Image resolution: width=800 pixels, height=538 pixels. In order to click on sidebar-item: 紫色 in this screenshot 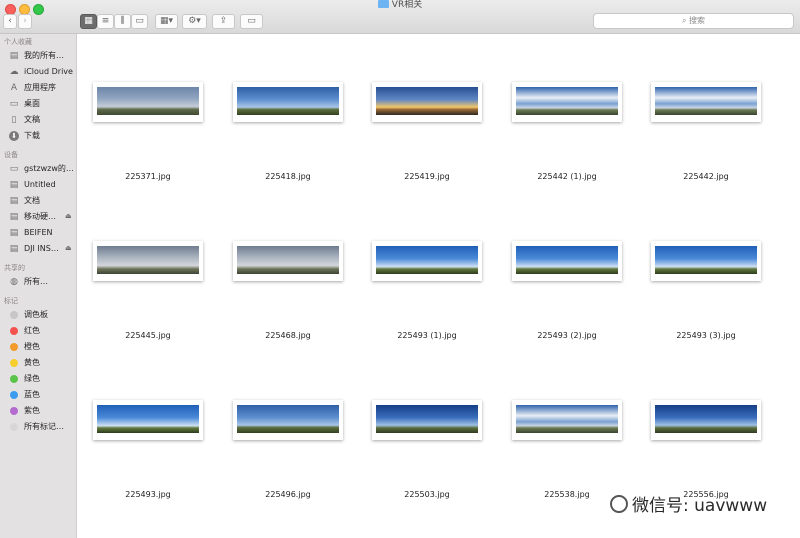, I will do `click(38, 411)`.